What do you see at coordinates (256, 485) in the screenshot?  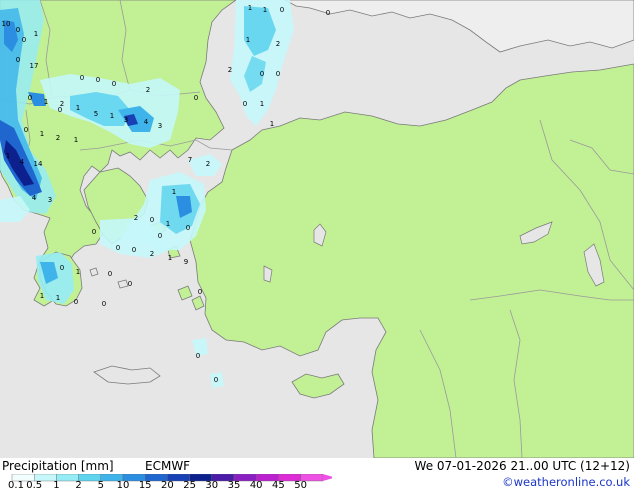 I see `color-scale-tick-label: 40` at bounding box center [256, 485].